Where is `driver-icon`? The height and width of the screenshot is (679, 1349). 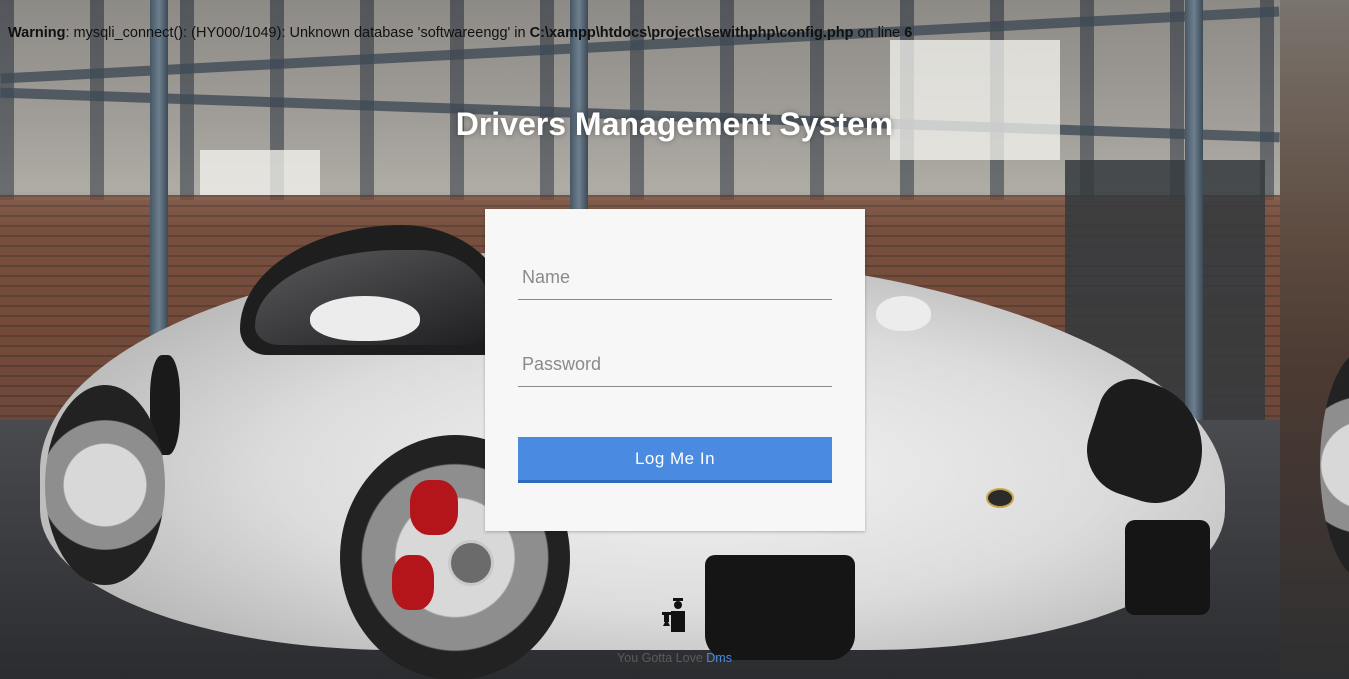 driver-icon is located at coordinates (673, 615).